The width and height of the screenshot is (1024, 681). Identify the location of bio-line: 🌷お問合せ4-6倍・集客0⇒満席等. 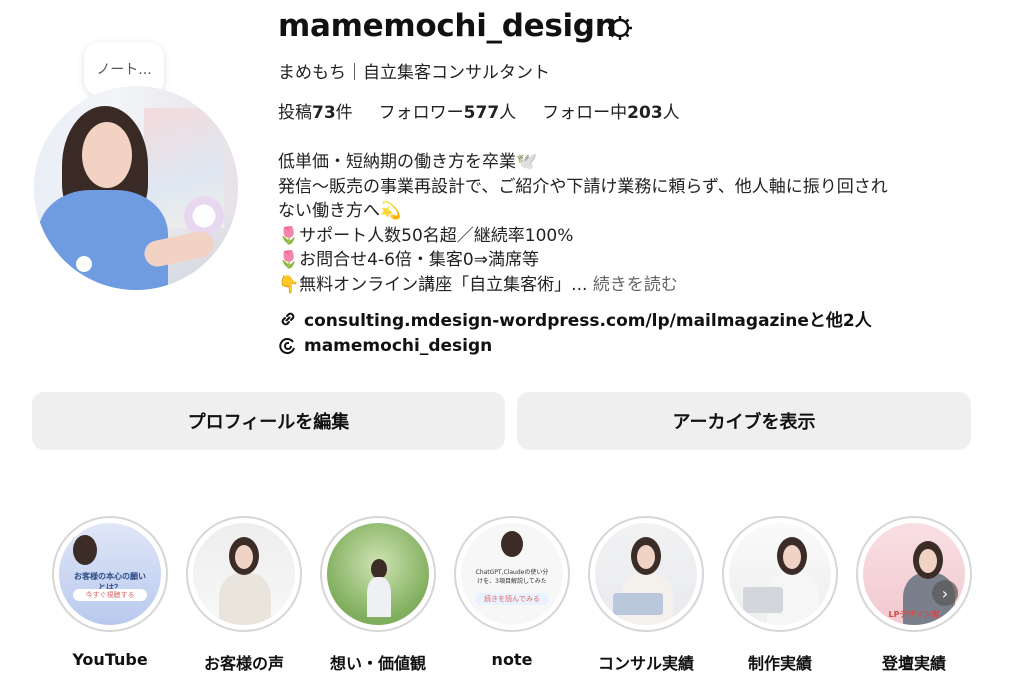
(408, 260).